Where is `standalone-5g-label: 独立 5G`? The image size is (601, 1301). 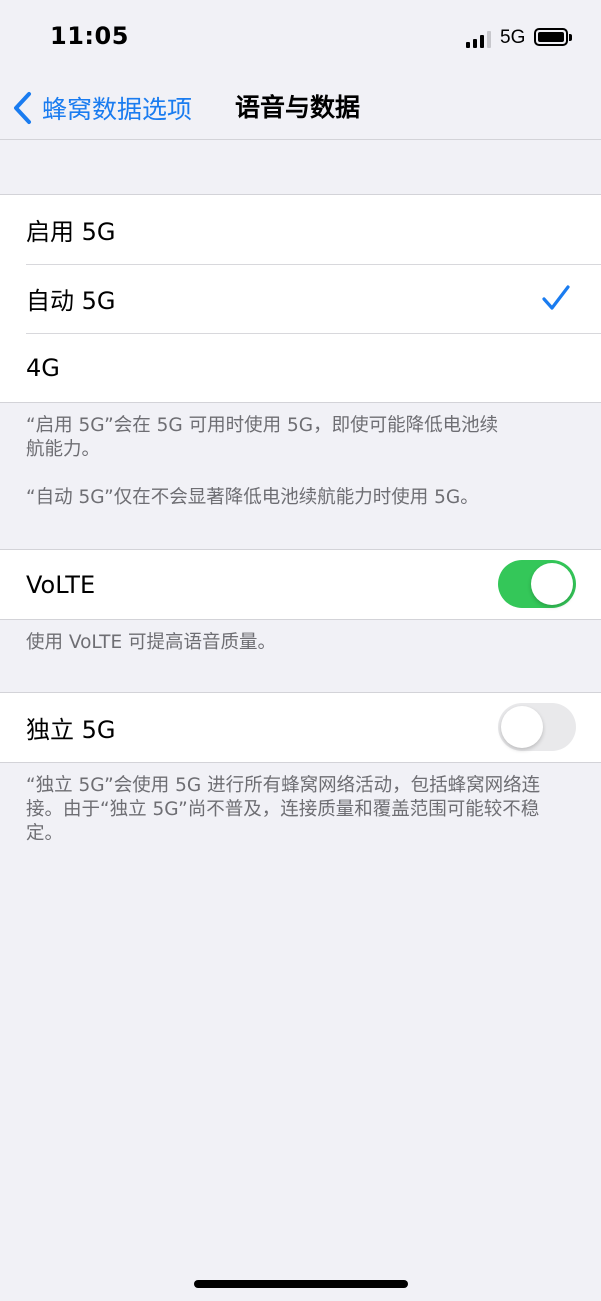 standalone-5g-label: 独立 5G is located at coordinates (71, 730).